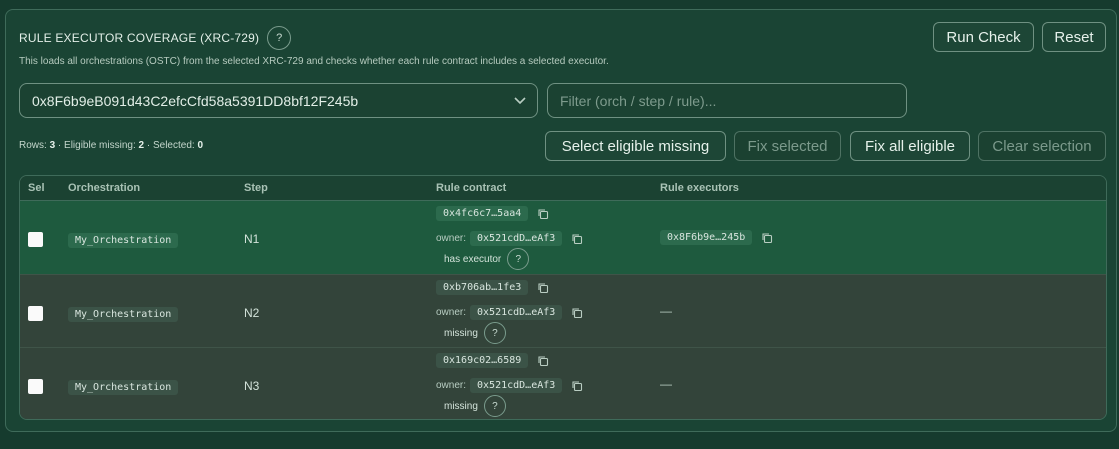  I want to click on title-row: RULE EXECUTOR COVERAGE (XRC-729) ?, so click(155, 38).